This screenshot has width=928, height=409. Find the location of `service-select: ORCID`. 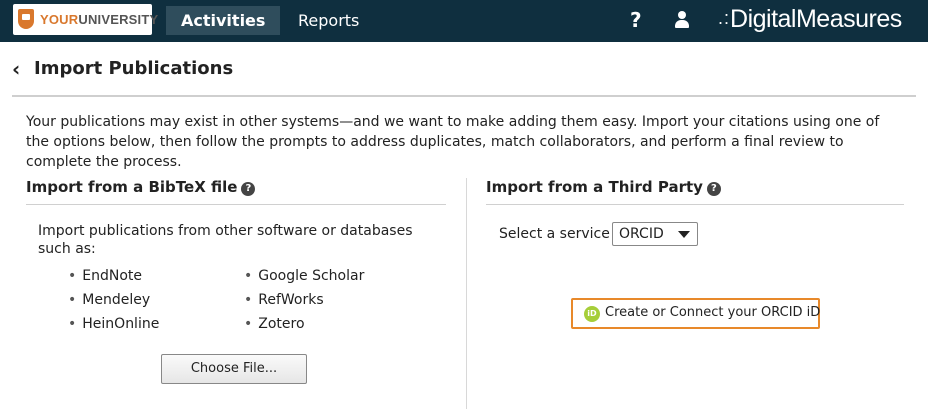

service-select: ORCID is located at coordinates (655, 234).